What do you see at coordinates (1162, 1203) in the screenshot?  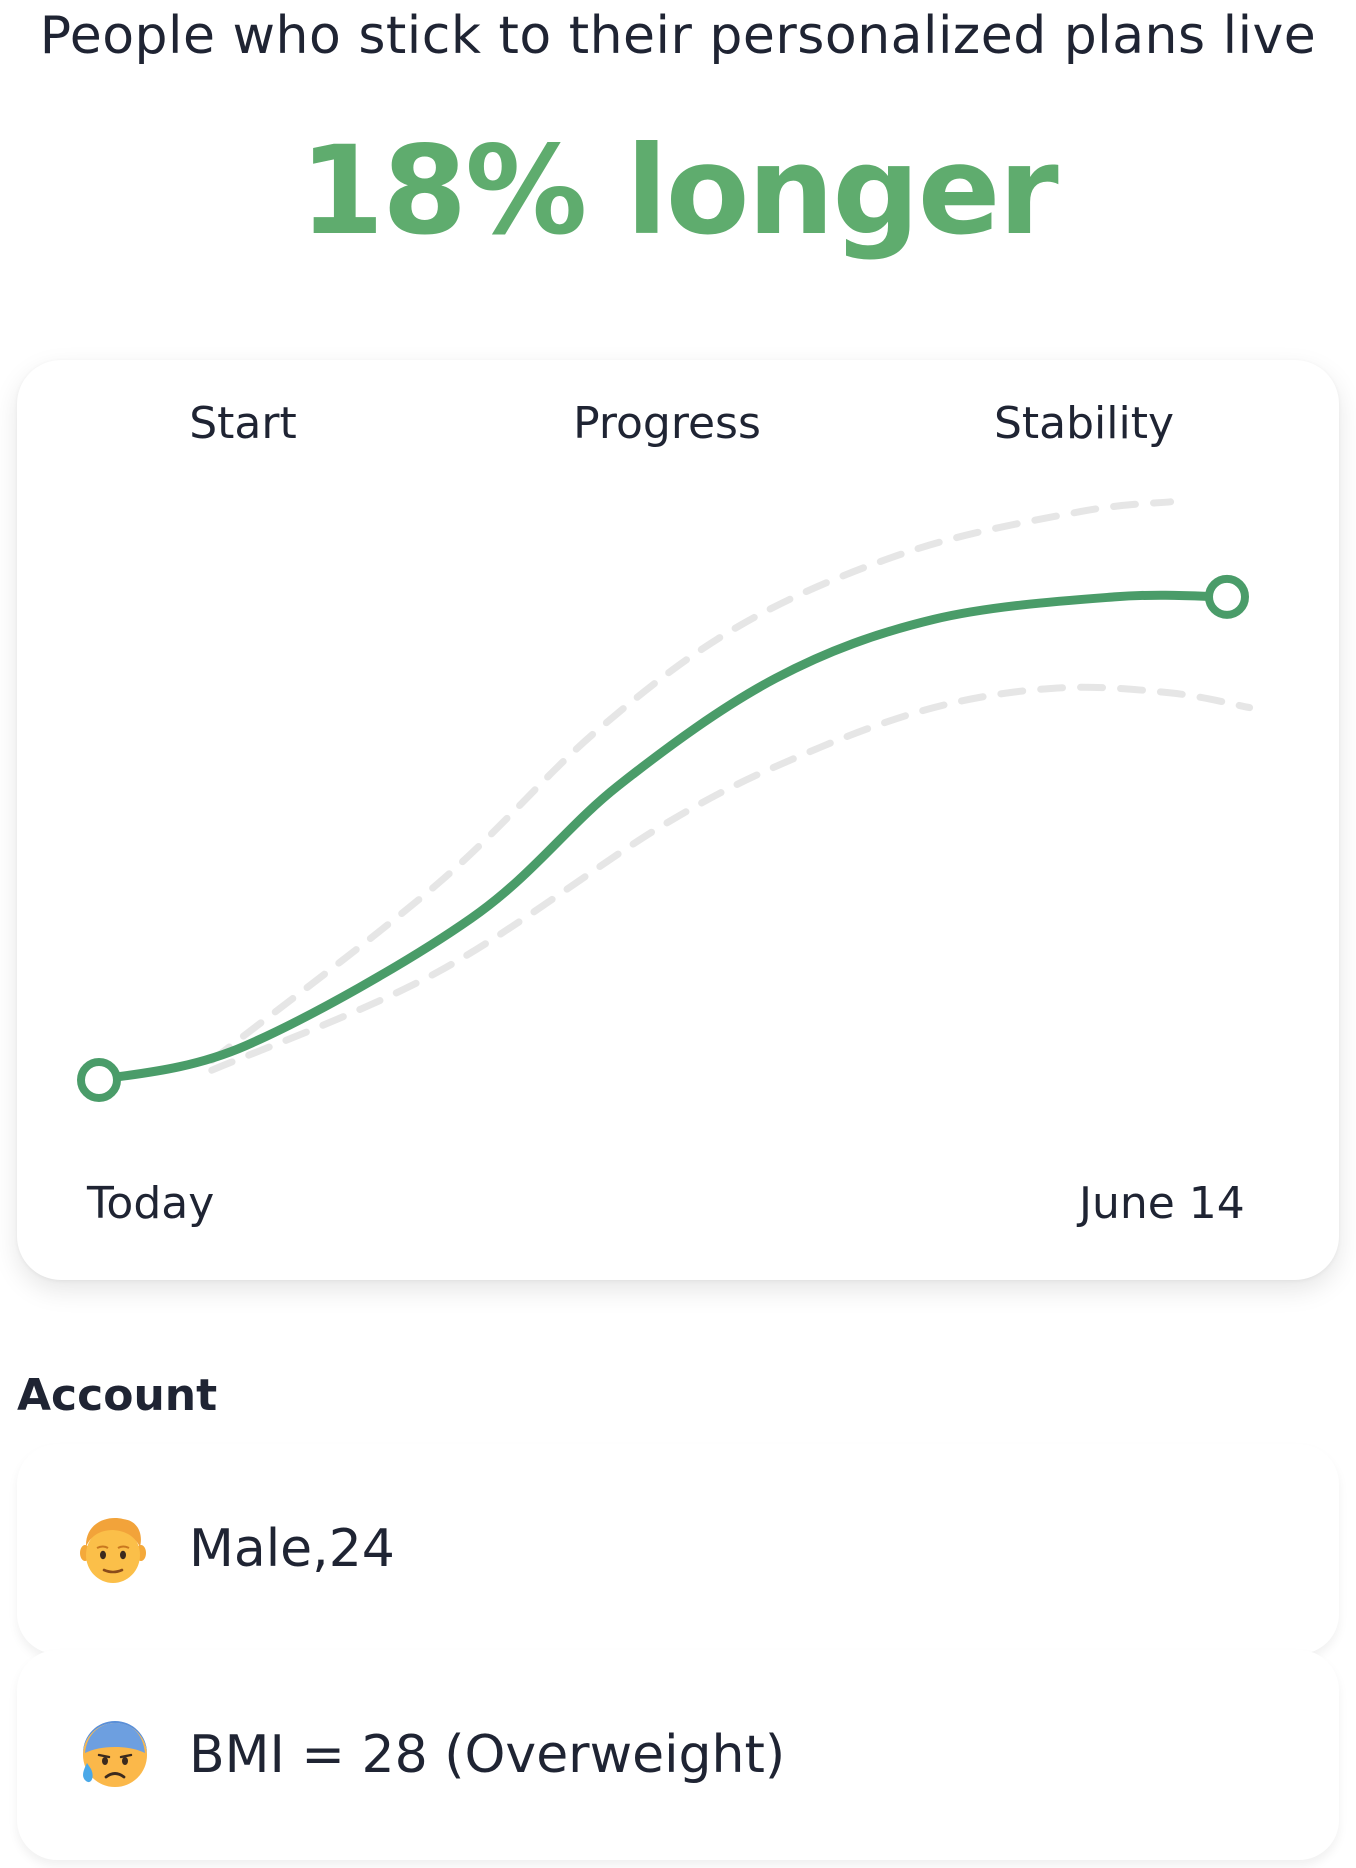 I see `x-label-end-date: June 14` at bounding box center [1162, 1203].